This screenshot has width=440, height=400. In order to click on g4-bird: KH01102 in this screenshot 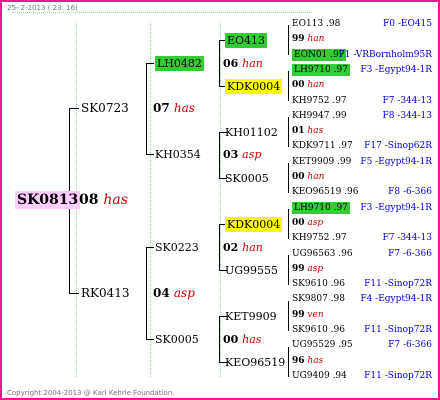, I will do `click(251, 132)`.